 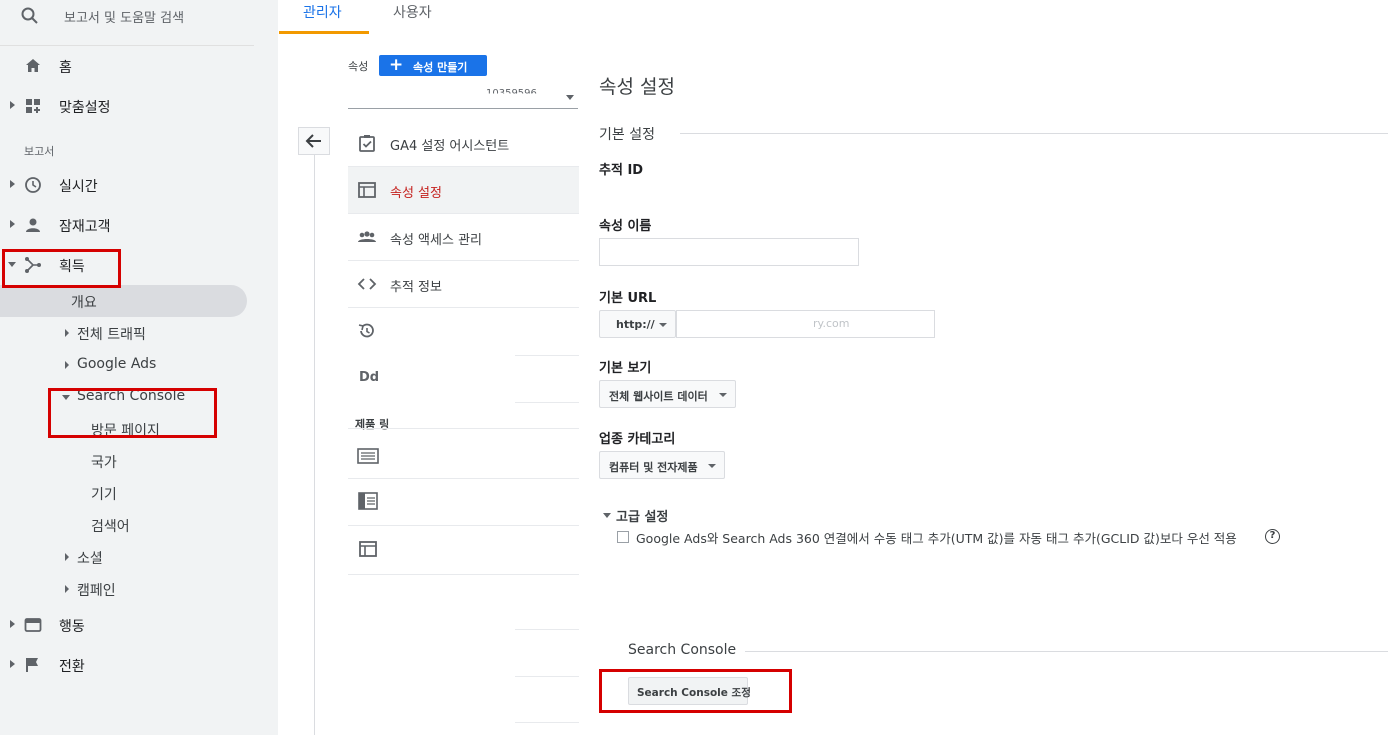 I want to click on behavior-icon, so click(x=33, y=625).